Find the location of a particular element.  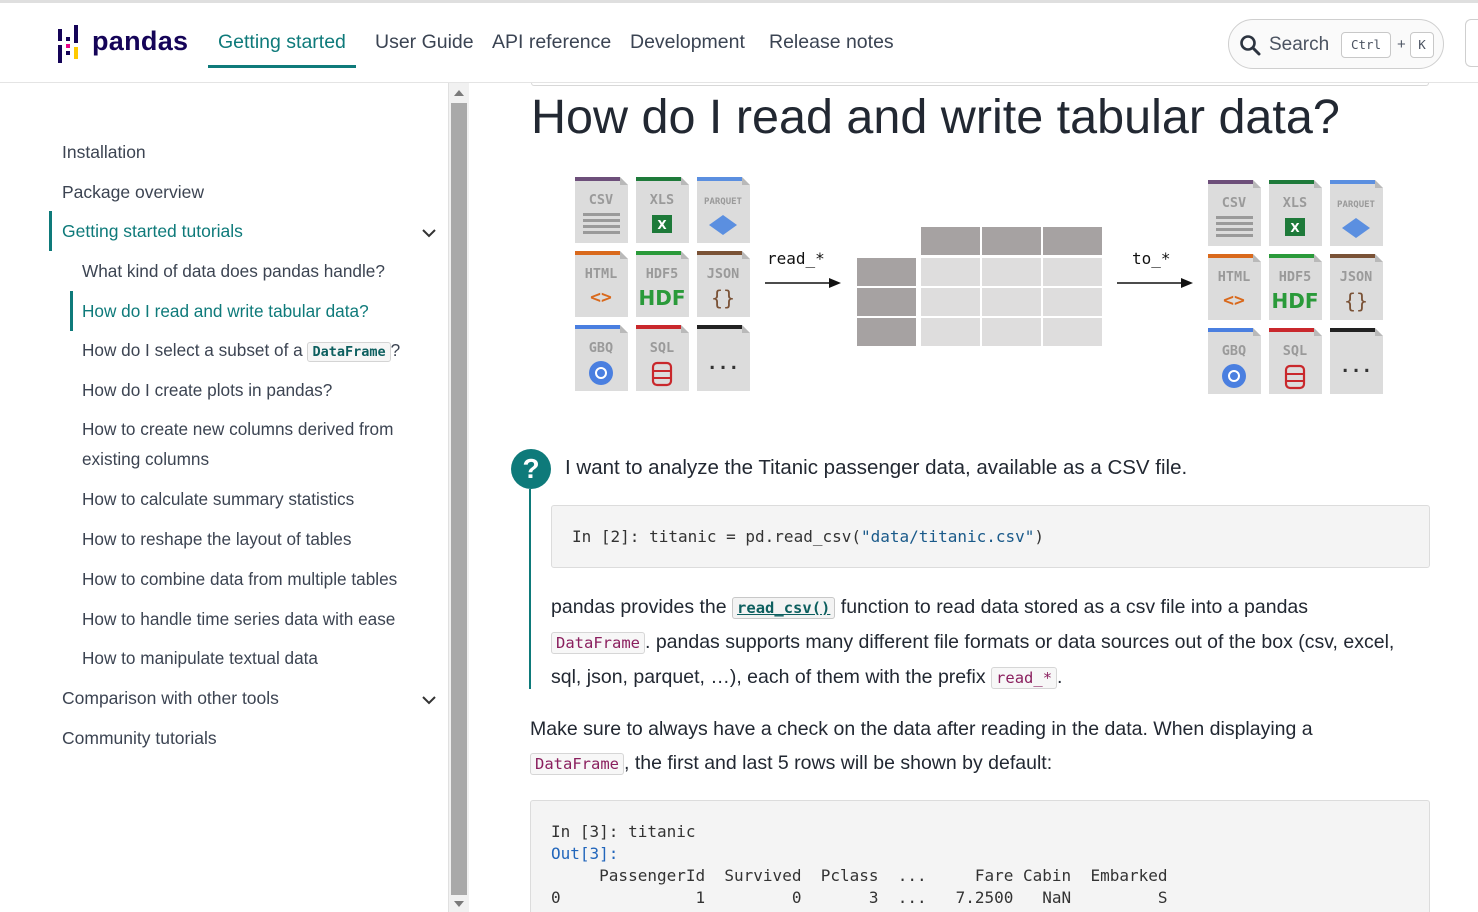

pandas-logo: pandas is located at coordinates (126, 46).